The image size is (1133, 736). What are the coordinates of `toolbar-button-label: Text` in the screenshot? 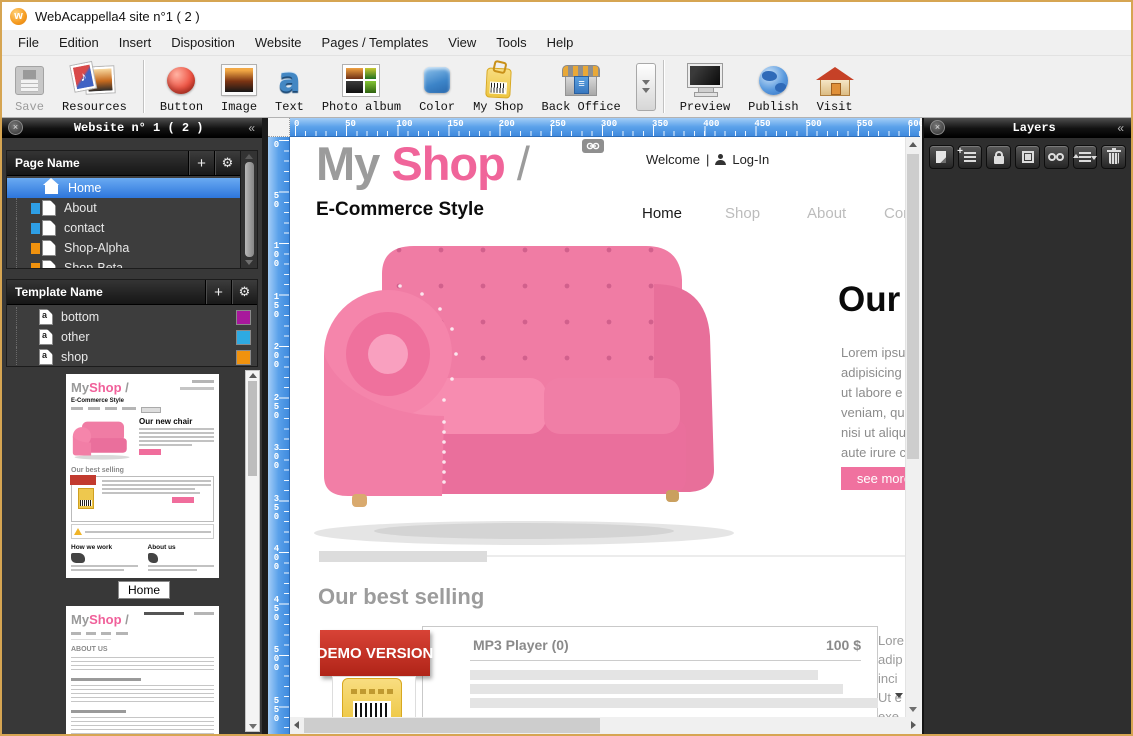 It's located at (289, 107).